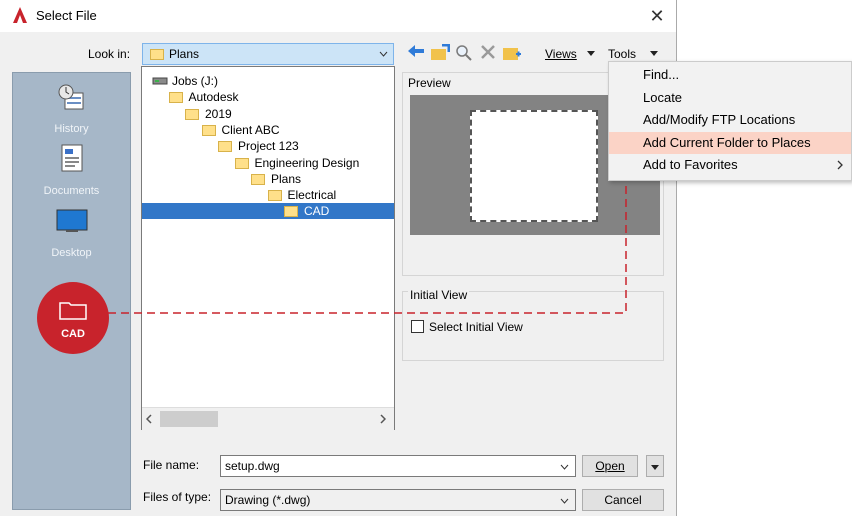 The height and width of the screenshot is (516, 852). What do you see at coordinates (840, 165) in the screenshot?
I see `chevron-right-icon` at bounding box center [840, 165].